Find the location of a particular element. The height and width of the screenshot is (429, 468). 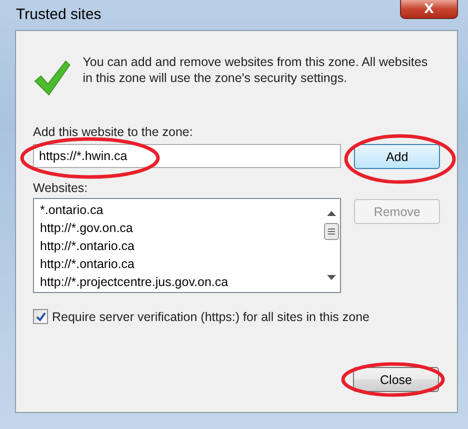

window-close-button: X is located at coordinates (429, 9).